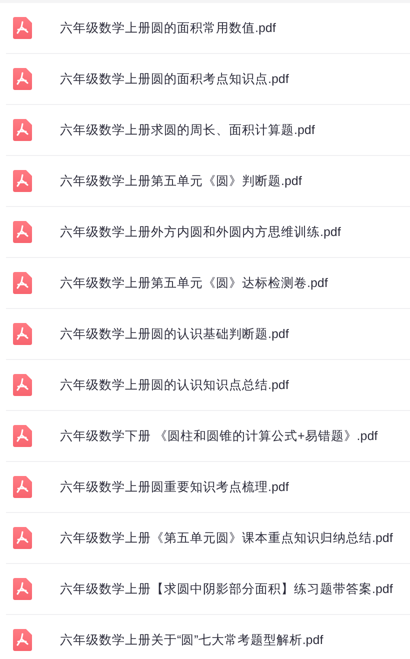  What do you see at coordinates (226, 538) in the screenshot?
I see `file-name: 六年级数学上册《第五单元圆》课本重点知识归纳总结.pdf` at bounding box center [226, 538].